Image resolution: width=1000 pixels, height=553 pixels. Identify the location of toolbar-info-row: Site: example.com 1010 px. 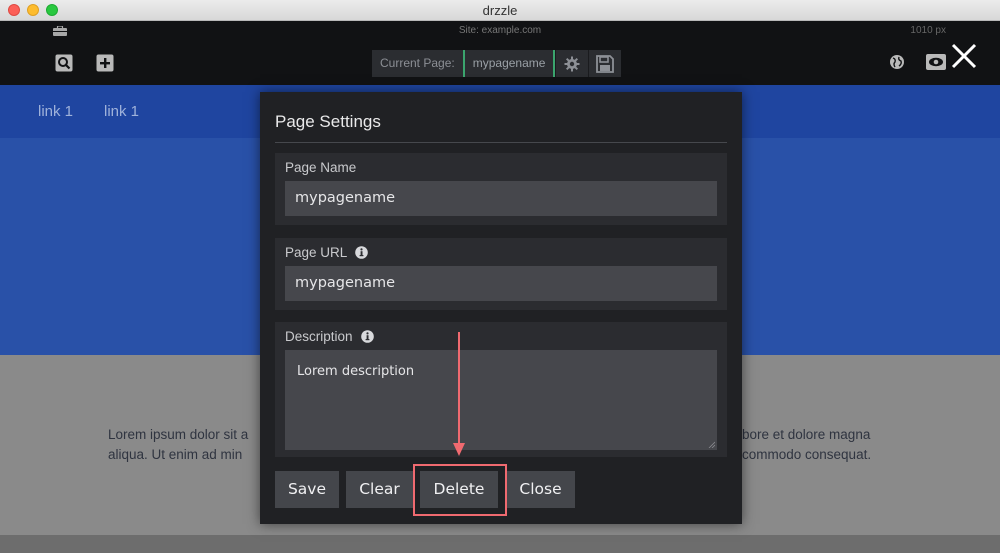
(500, 31).